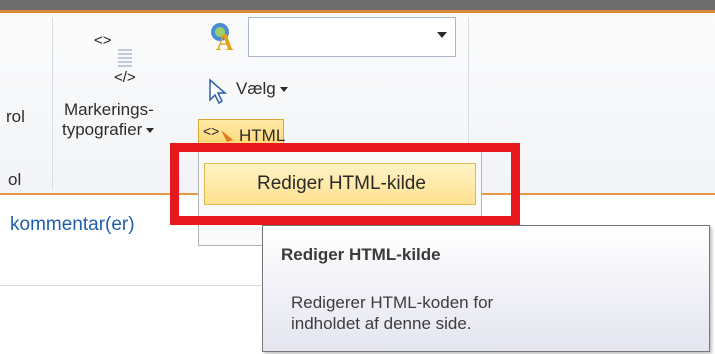 The height and width of the screenshot is (354, 715). What do you see at coordinates (115, 59) in the screenshot?
I see `markup-styles-icon: <> </>` at bounding box center [115, 59].